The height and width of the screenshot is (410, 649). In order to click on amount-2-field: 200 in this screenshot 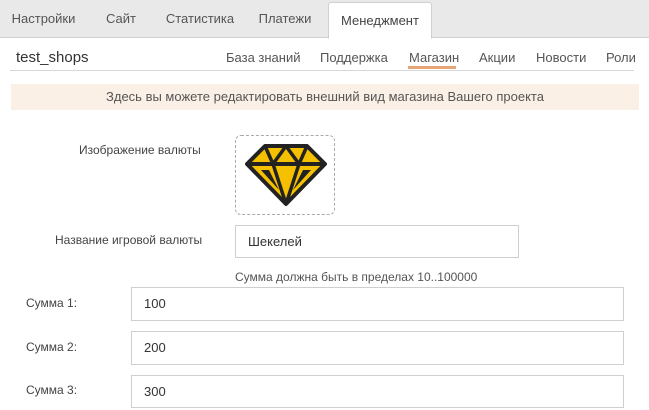, I will do `click(377, 348)`.